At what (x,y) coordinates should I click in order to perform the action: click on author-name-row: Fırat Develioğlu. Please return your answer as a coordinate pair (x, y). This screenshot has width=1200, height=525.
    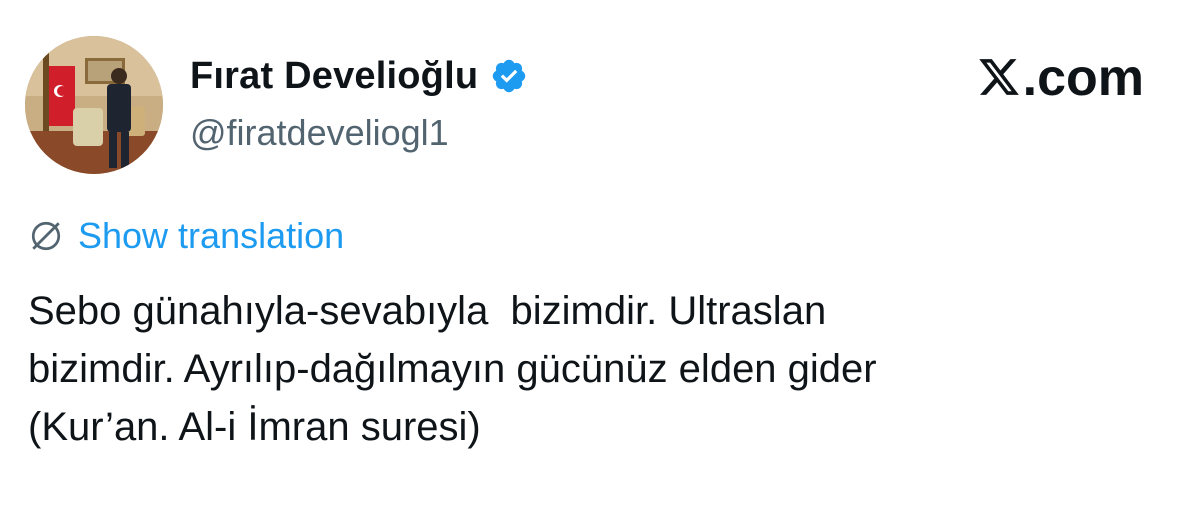
    Looking at the image, I should click on (359, 76).